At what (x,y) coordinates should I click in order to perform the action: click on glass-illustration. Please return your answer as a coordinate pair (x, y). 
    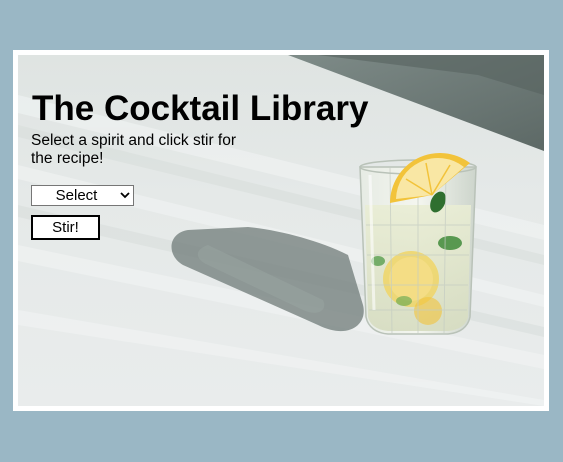
    Looking at the image, I should click on (418, 244).